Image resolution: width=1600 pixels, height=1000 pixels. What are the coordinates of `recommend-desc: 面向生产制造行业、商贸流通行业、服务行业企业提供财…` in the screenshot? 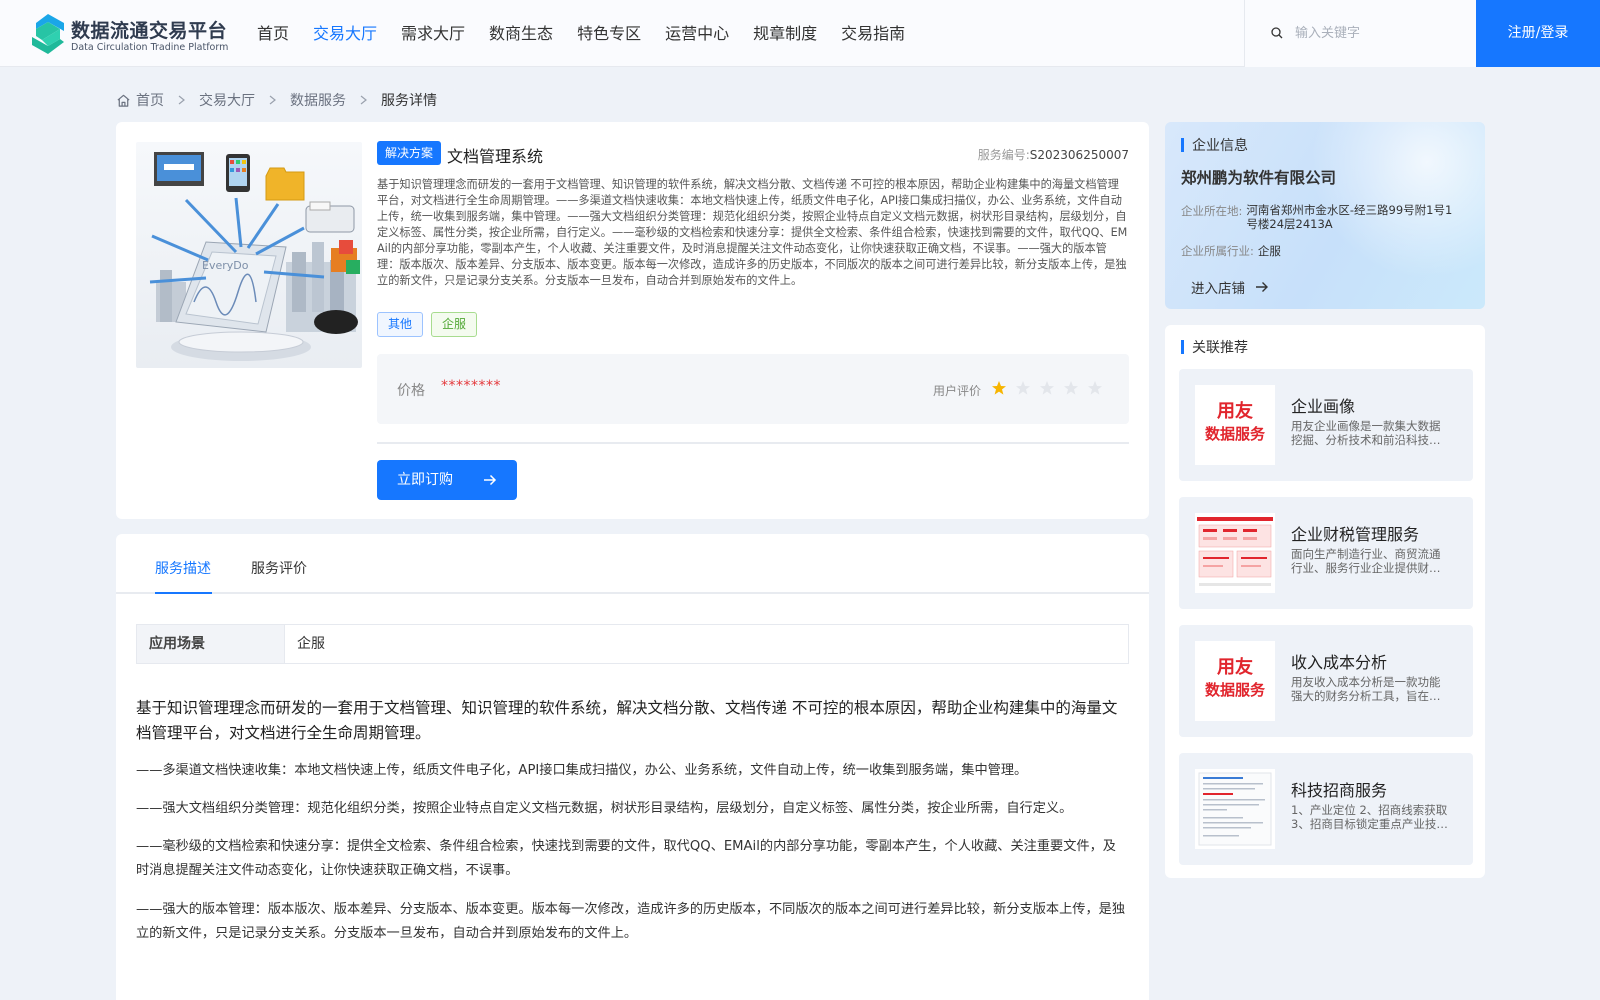 It's located at (1366, 561).